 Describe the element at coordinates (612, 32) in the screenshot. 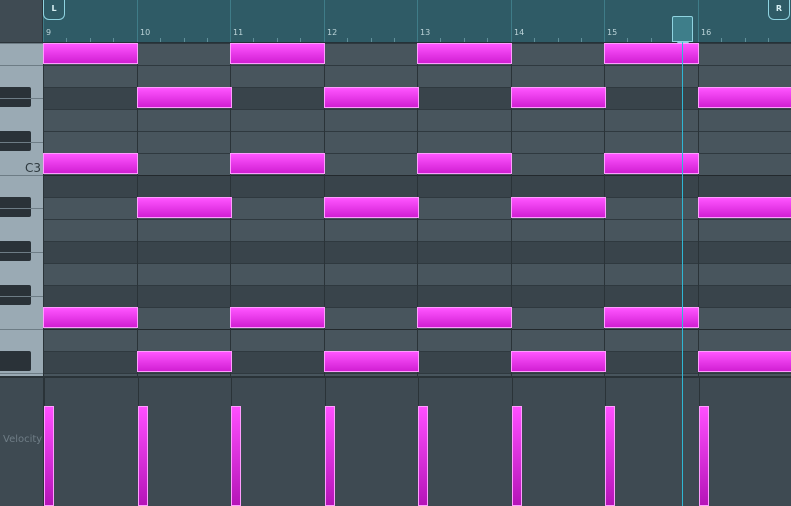

I see `bar-number: 15` at that location.